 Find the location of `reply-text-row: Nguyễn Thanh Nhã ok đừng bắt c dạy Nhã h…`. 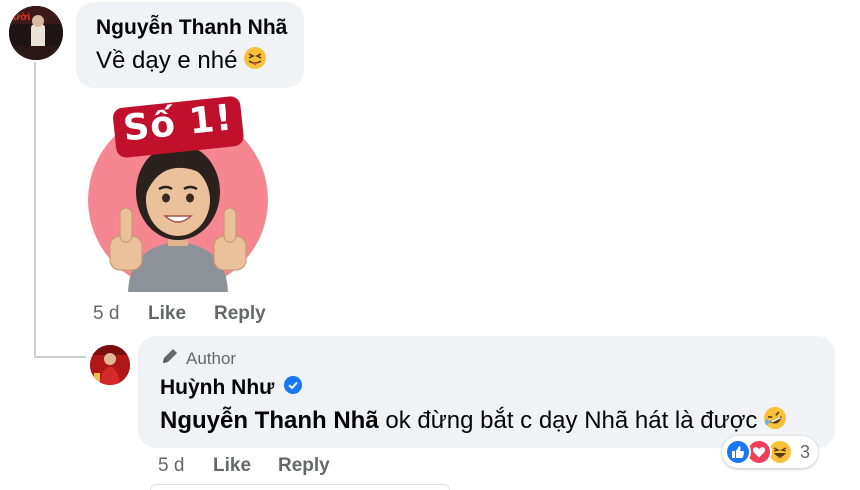

reply-text-row: Nguyễn Thanh Nhã ok đừng bắt c dạy Nhã h… is located at coordinates (473, 421).